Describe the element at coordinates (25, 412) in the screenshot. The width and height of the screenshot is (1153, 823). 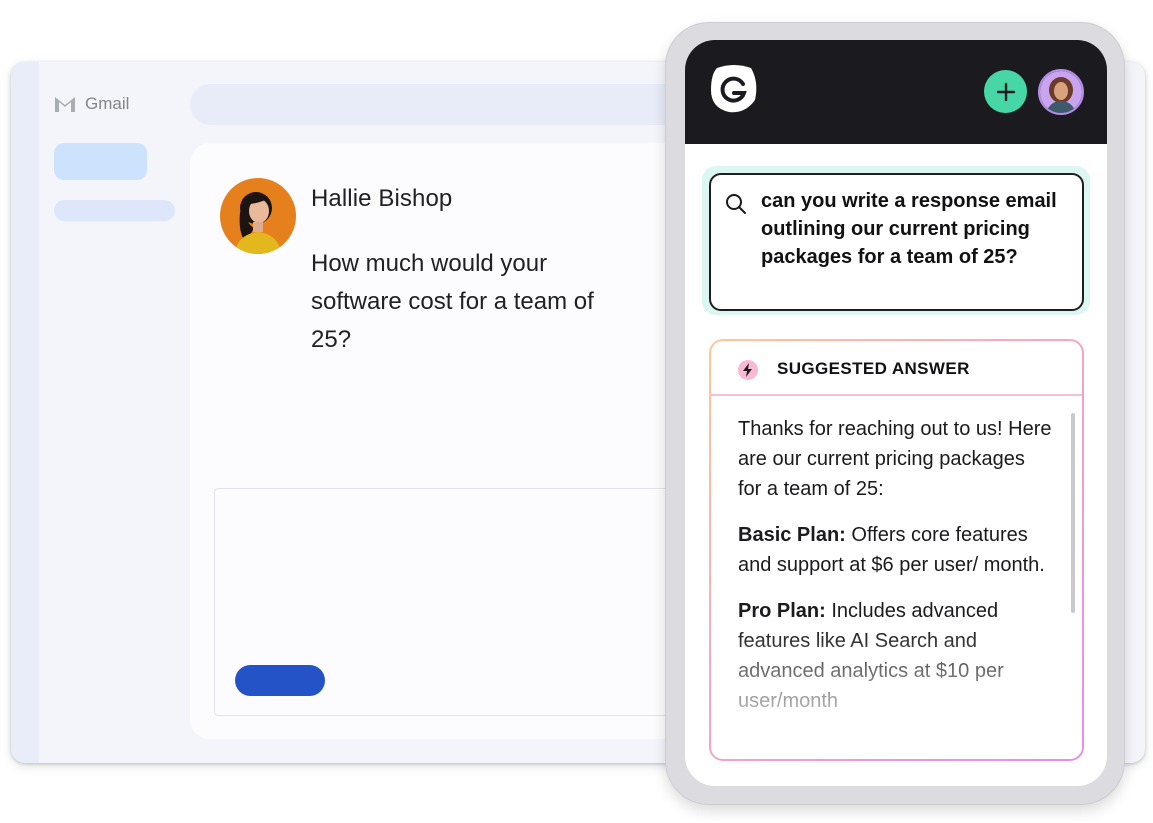
I see `gmail-left-rail` at that location.